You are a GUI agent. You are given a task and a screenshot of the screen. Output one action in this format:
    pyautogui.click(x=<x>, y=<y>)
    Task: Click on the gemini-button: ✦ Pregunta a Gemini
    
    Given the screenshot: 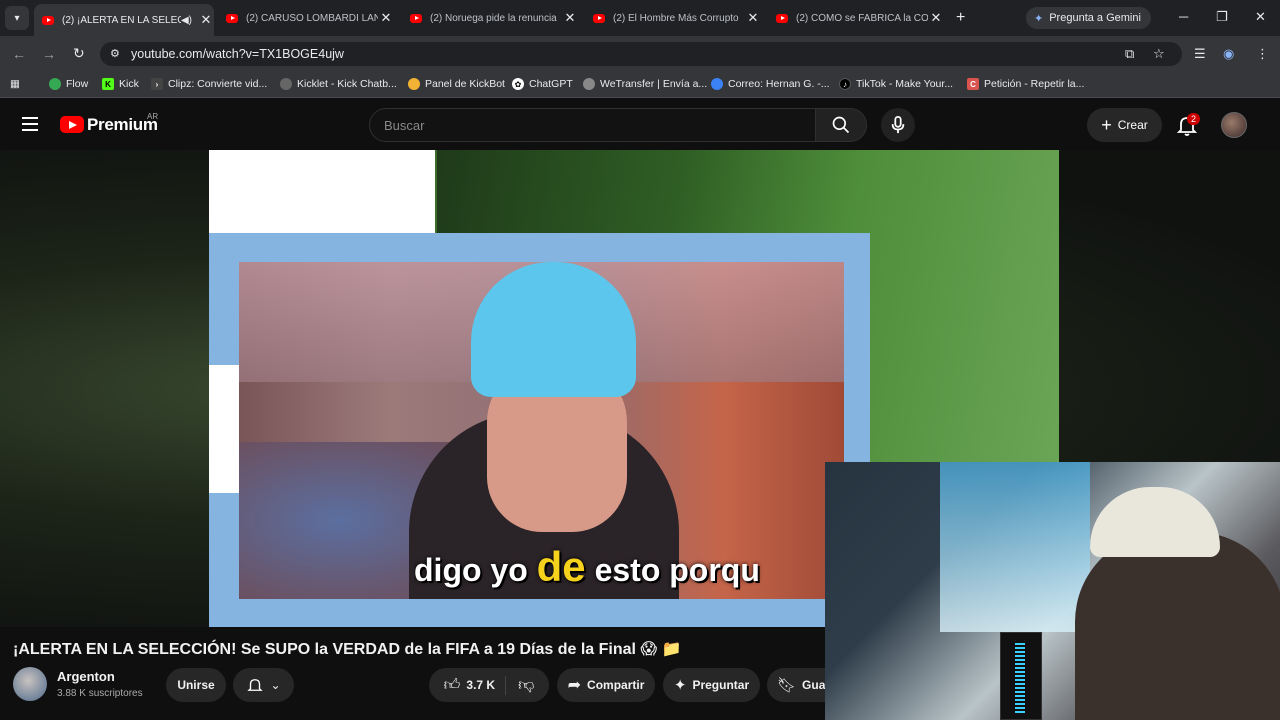 What is the action you would take?
    pyautogui.click(x=1088, y=18)
    